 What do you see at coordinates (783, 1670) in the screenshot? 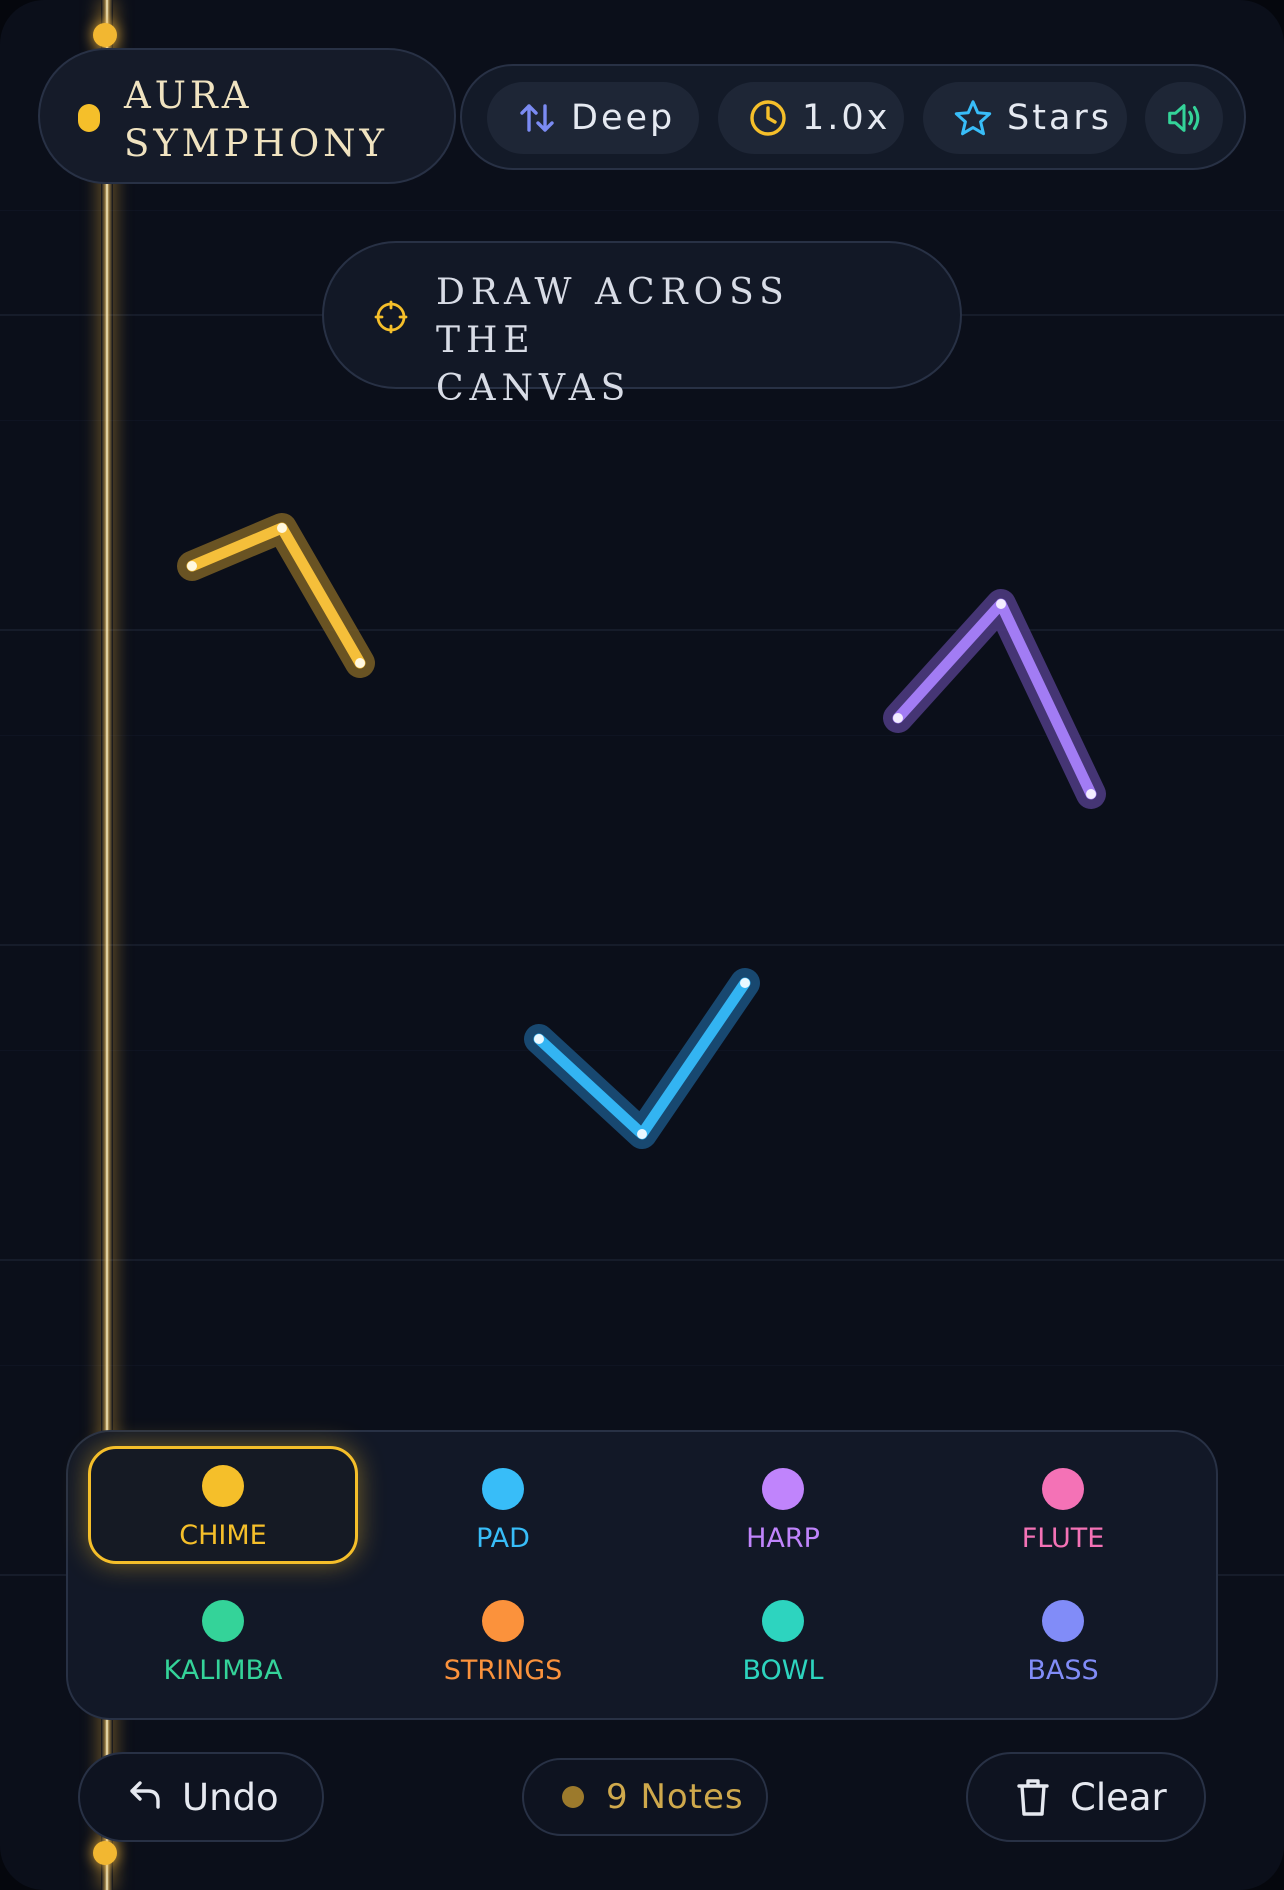
I see `instrument-label: BOWL` at bounding box center [783, 1670].